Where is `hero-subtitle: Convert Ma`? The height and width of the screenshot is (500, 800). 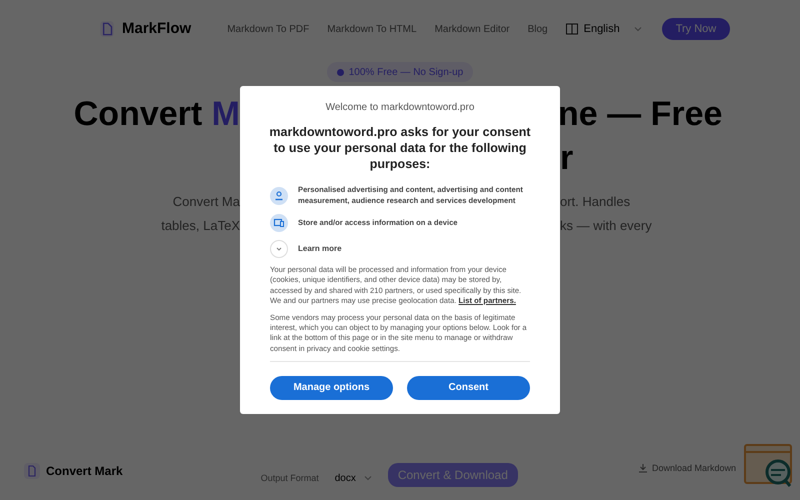
hero-subtitle: Convert Ma is located at coordinates (206, 202).